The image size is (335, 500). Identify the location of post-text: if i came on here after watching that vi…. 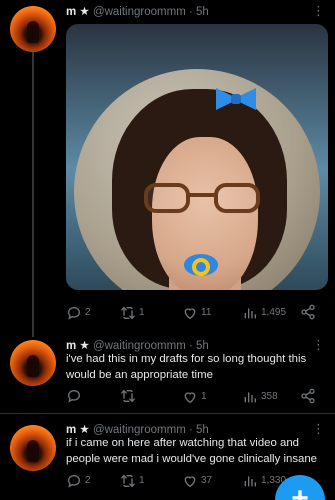
(192, 451).